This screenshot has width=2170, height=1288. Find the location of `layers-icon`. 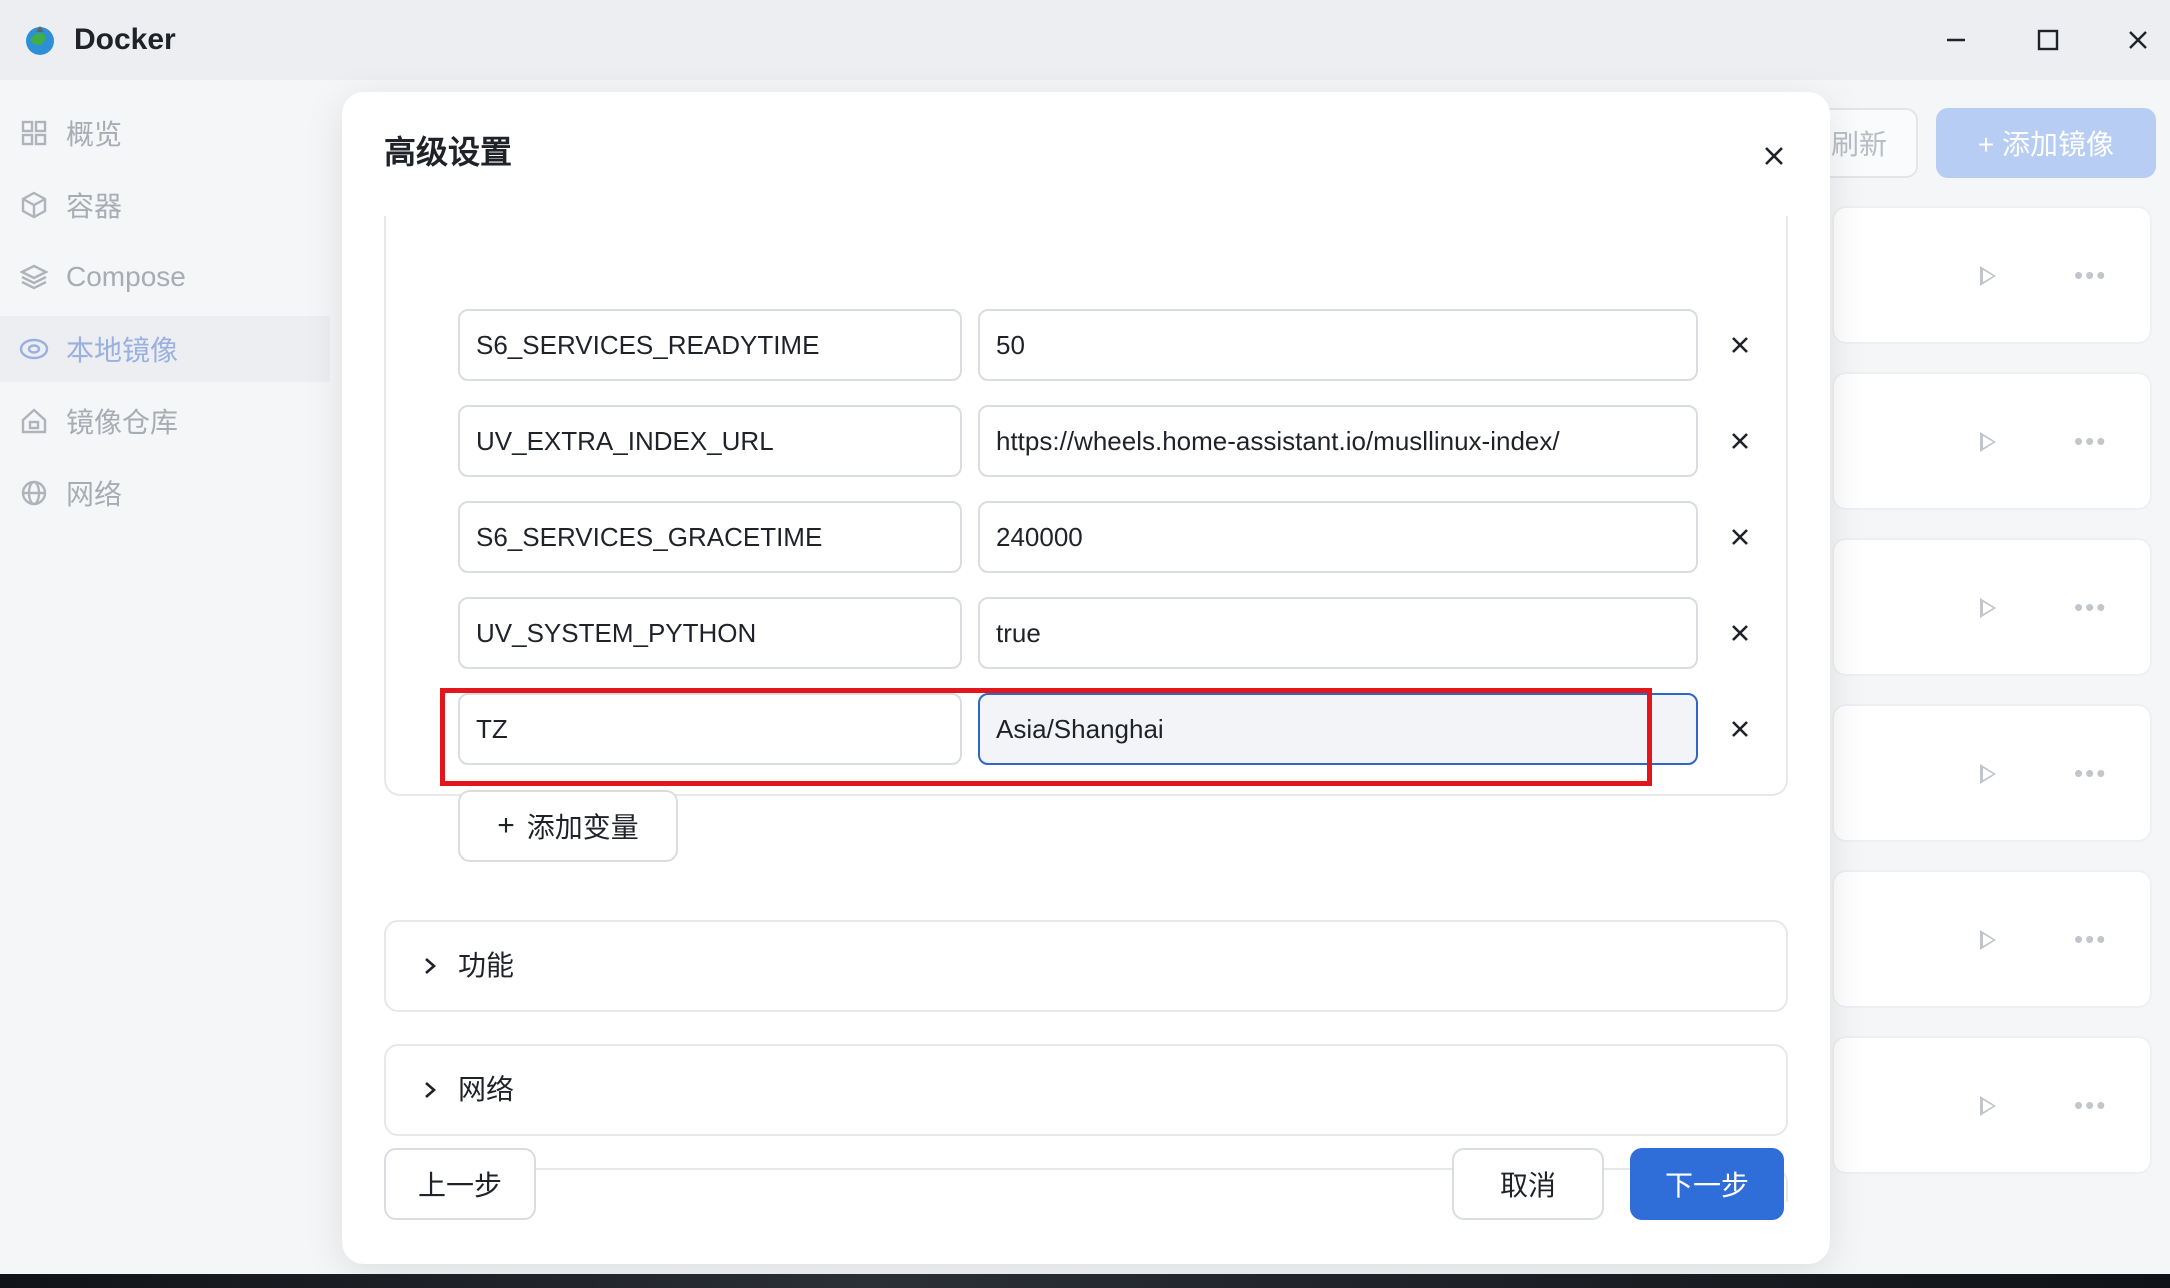

layers-icon is located at coordinates (34, 277).